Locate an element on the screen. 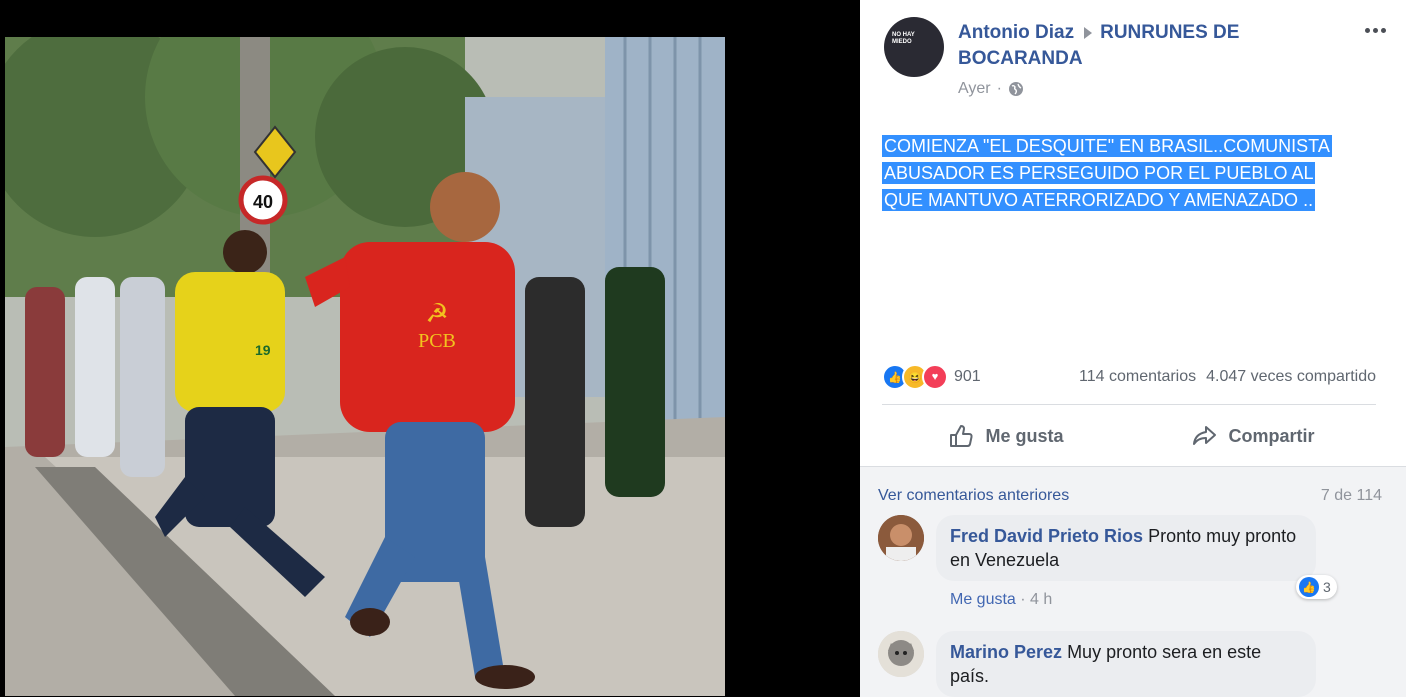 This screenshot has width=1406, height=697. shirt-text: PCB is located at coordinates (437, 341).